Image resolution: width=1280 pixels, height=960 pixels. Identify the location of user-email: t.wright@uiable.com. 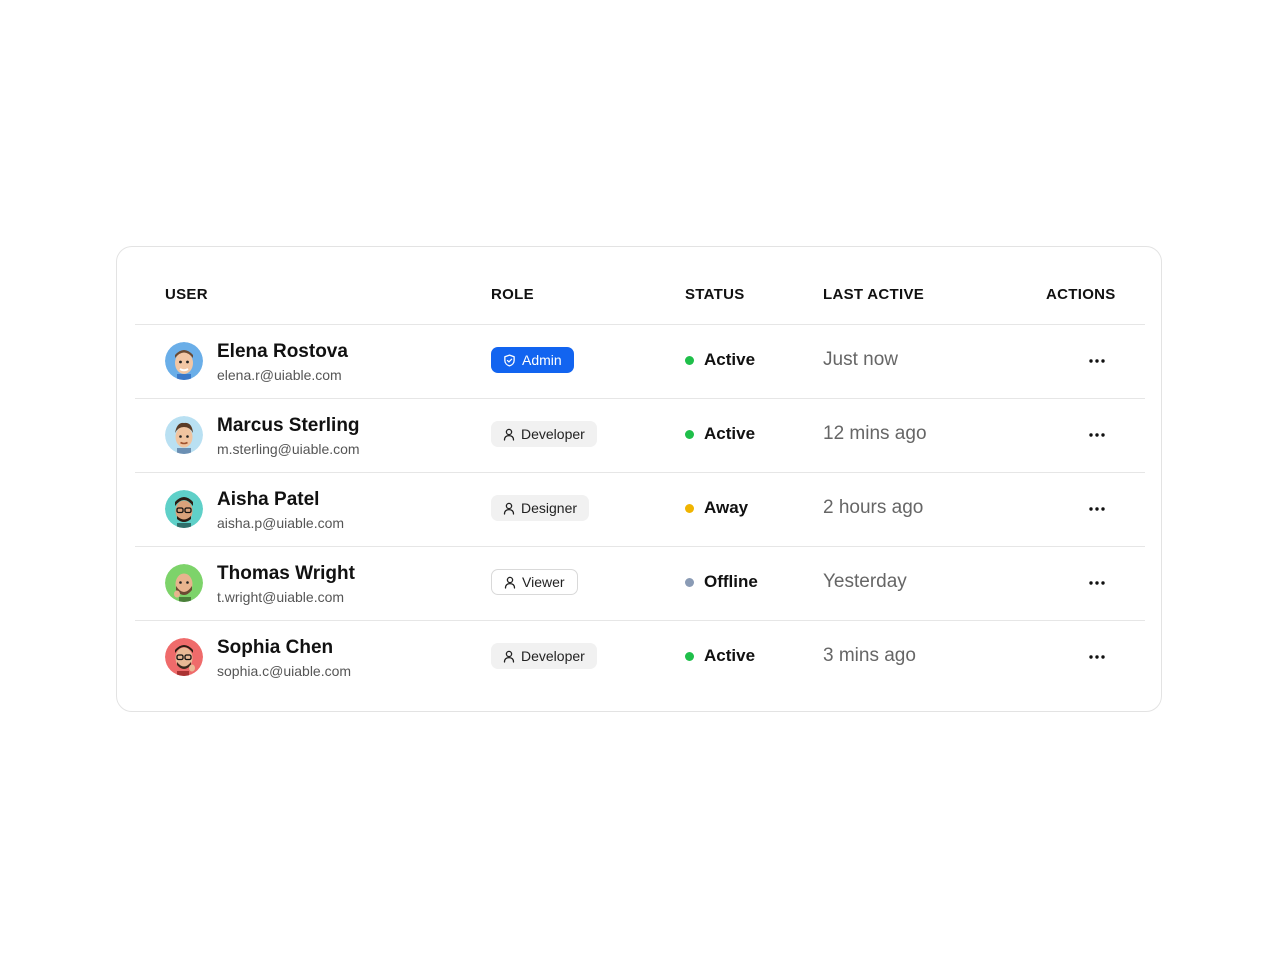
(281, 597).